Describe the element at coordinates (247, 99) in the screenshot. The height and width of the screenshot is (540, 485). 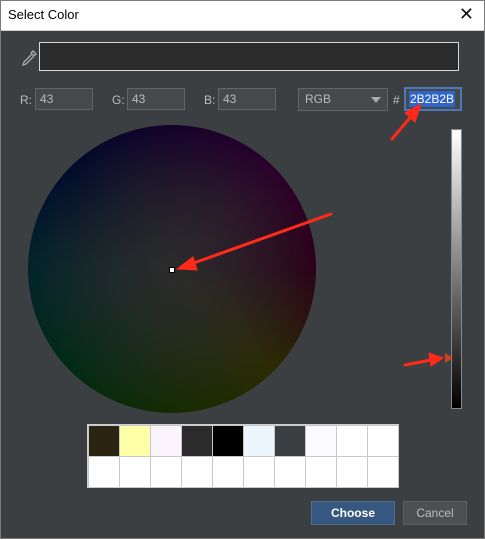
I see `b-input: 43` at that location.